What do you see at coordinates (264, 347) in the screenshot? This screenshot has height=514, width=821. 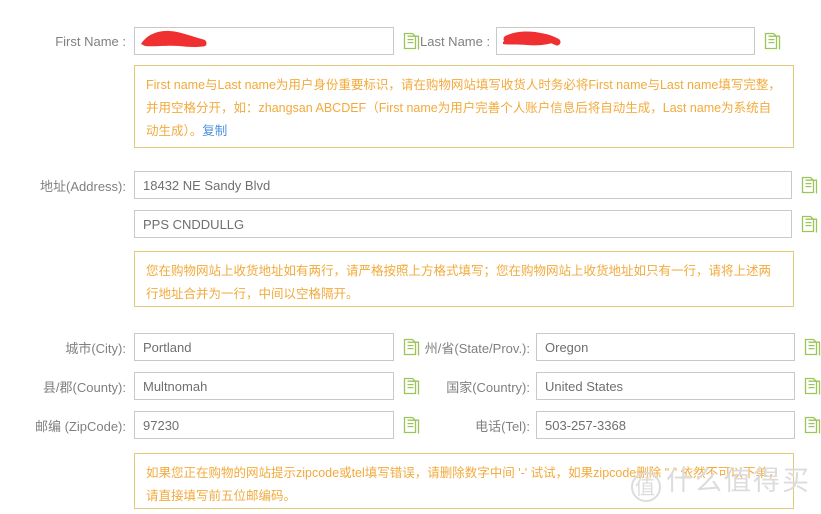 I see `city-input: Portland` at bounding box center [264, 347].